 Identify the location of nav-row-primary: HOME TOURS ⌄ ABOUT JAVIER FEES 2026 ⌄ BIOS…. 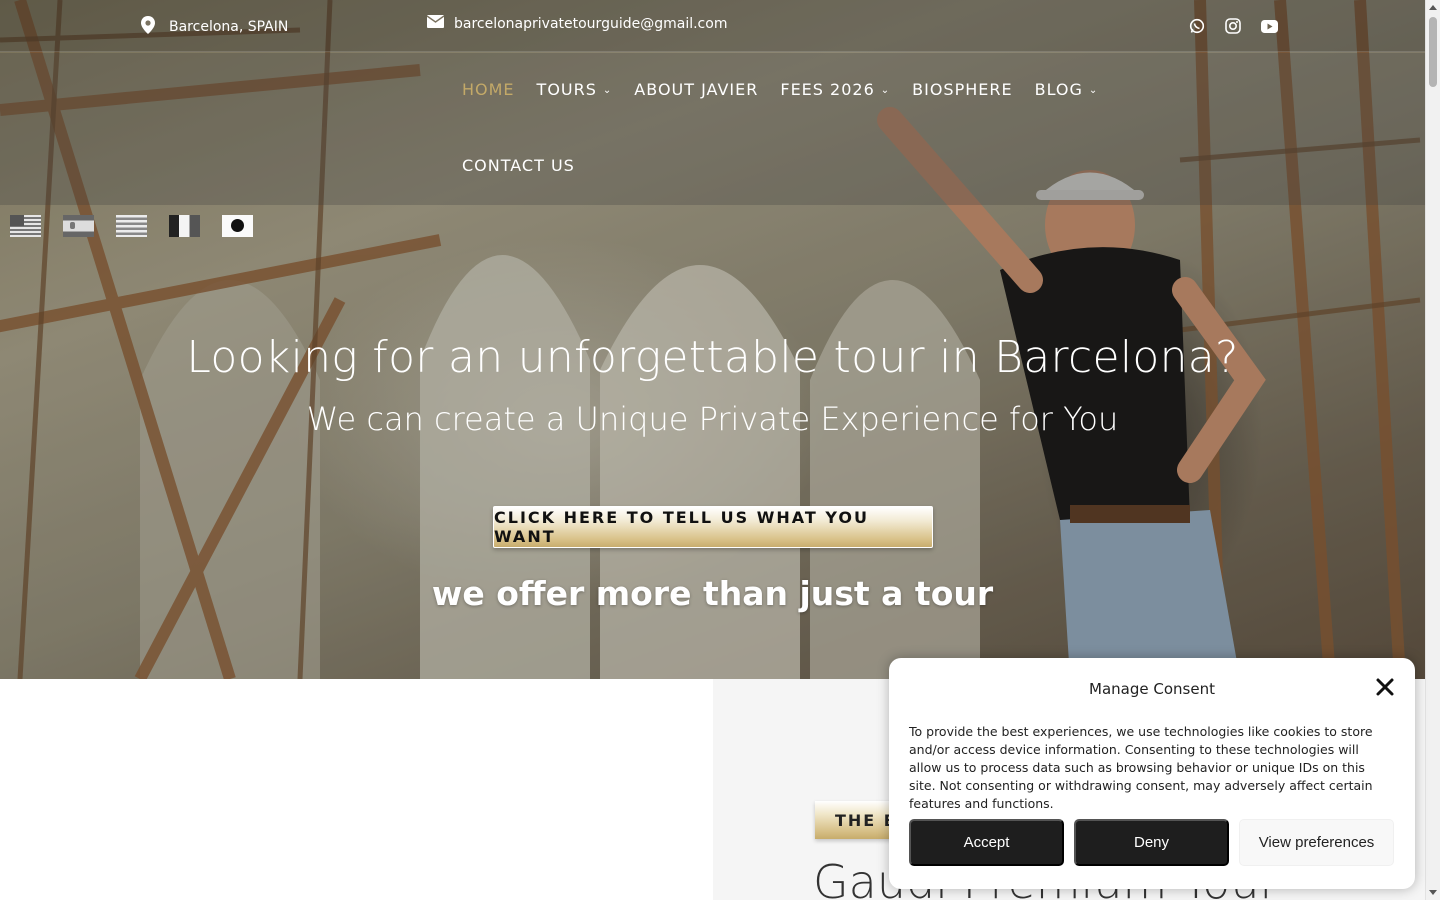
(780, 89).